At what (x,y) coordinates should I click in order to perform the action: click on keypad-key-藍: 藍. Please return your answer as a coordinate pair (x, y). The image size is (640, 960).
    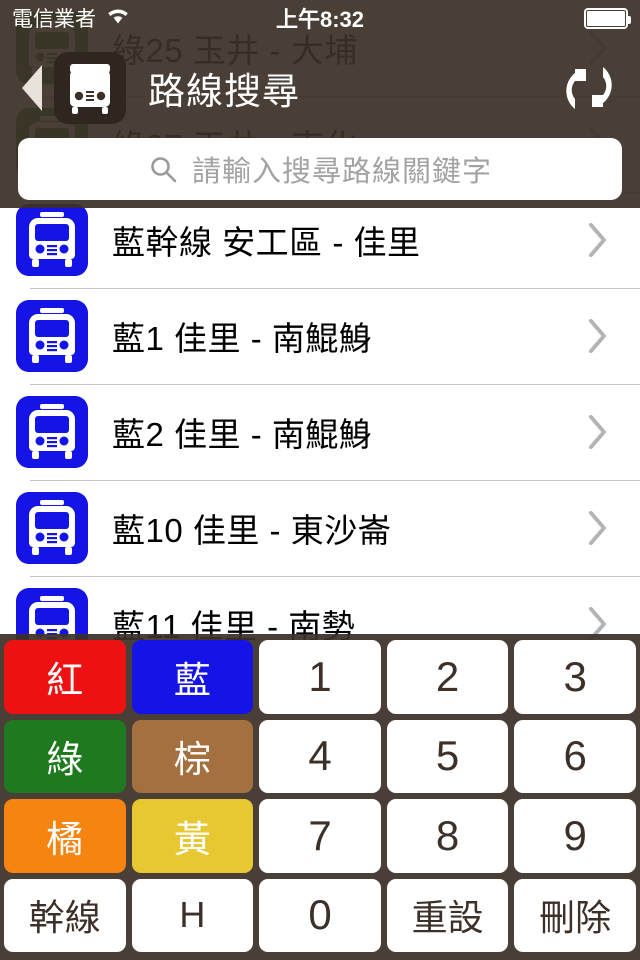
    Looking at the image, I should click on (192, 677).